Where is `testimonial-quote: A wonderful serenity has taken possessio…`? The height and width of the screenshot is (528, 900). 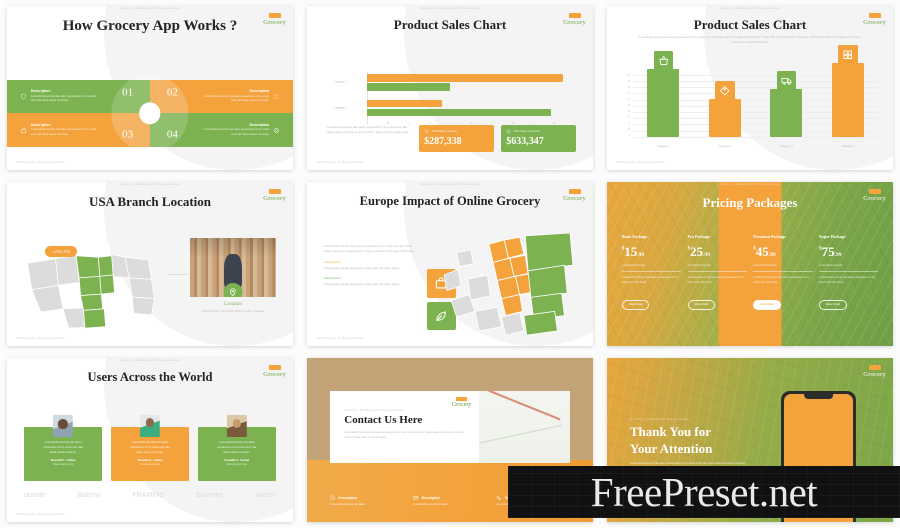 testimonial-quote: A wonderful serenity has taken possessio… is located at coordinates (63, 447).